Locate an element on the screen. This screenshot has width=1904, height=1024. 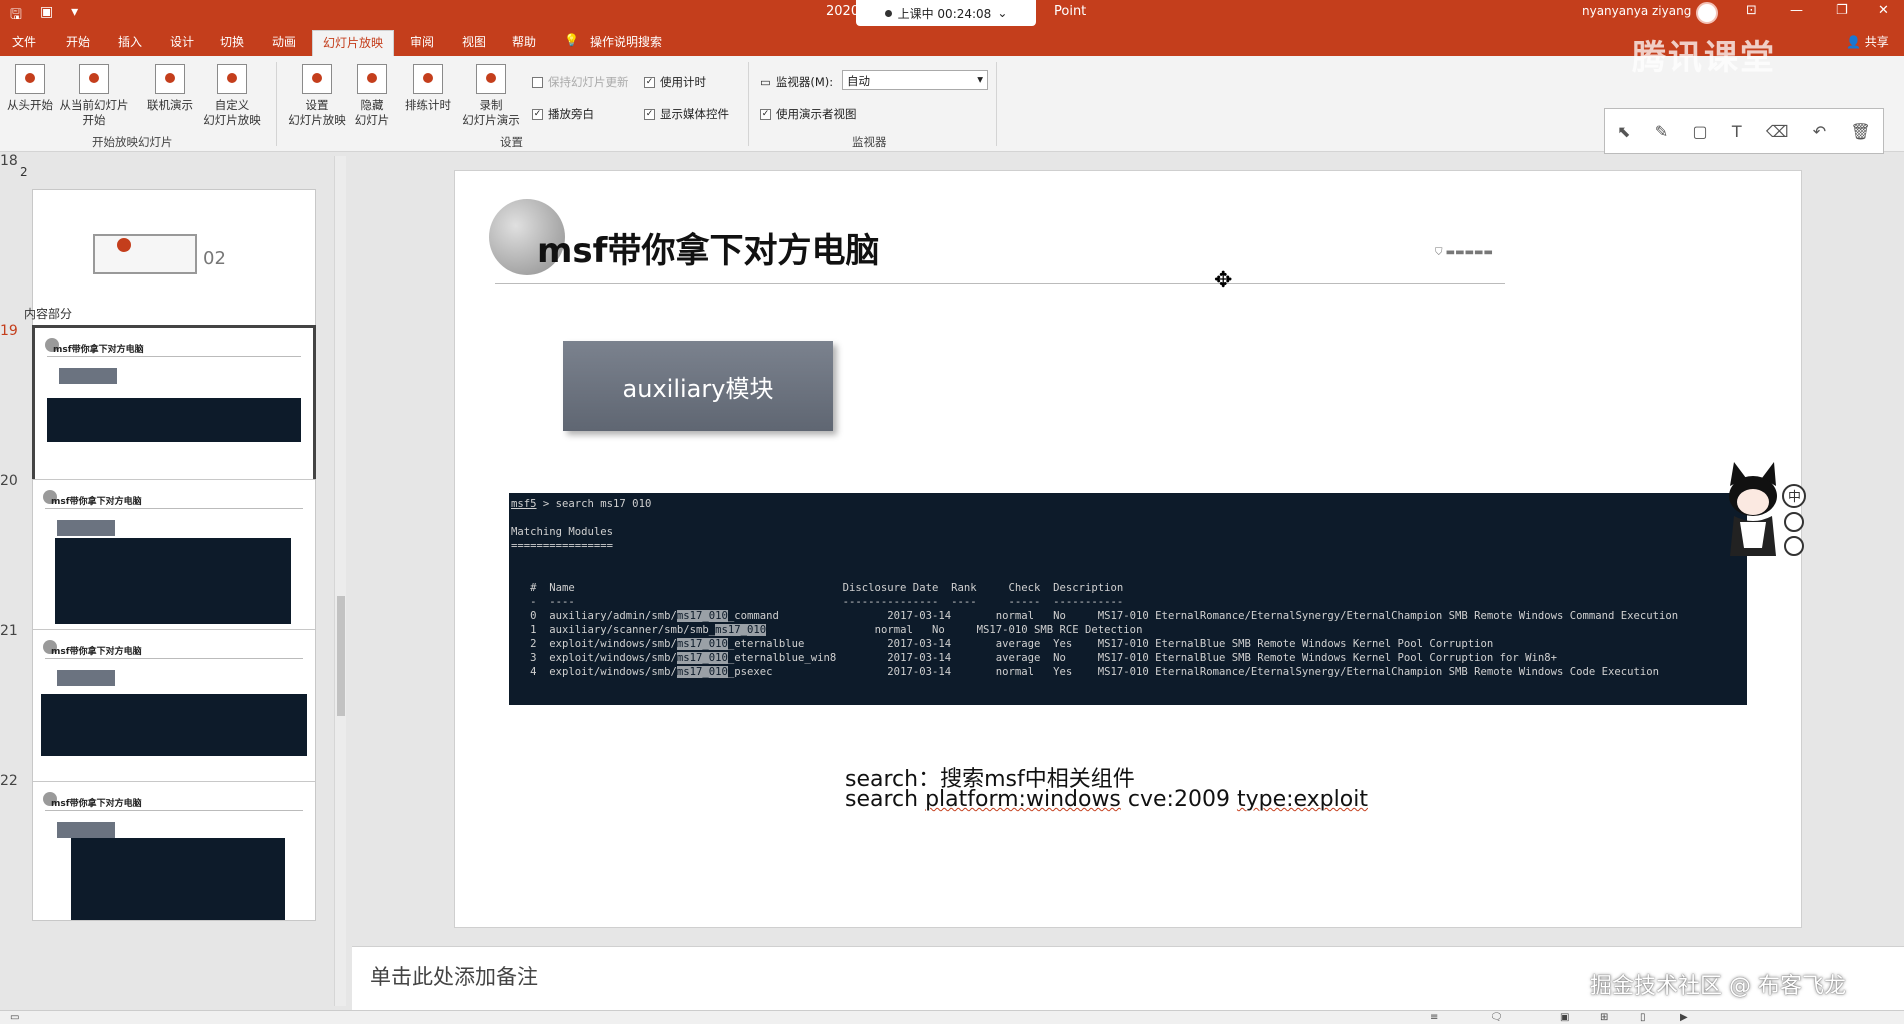
avatar is located at coordinates (1707, 13).